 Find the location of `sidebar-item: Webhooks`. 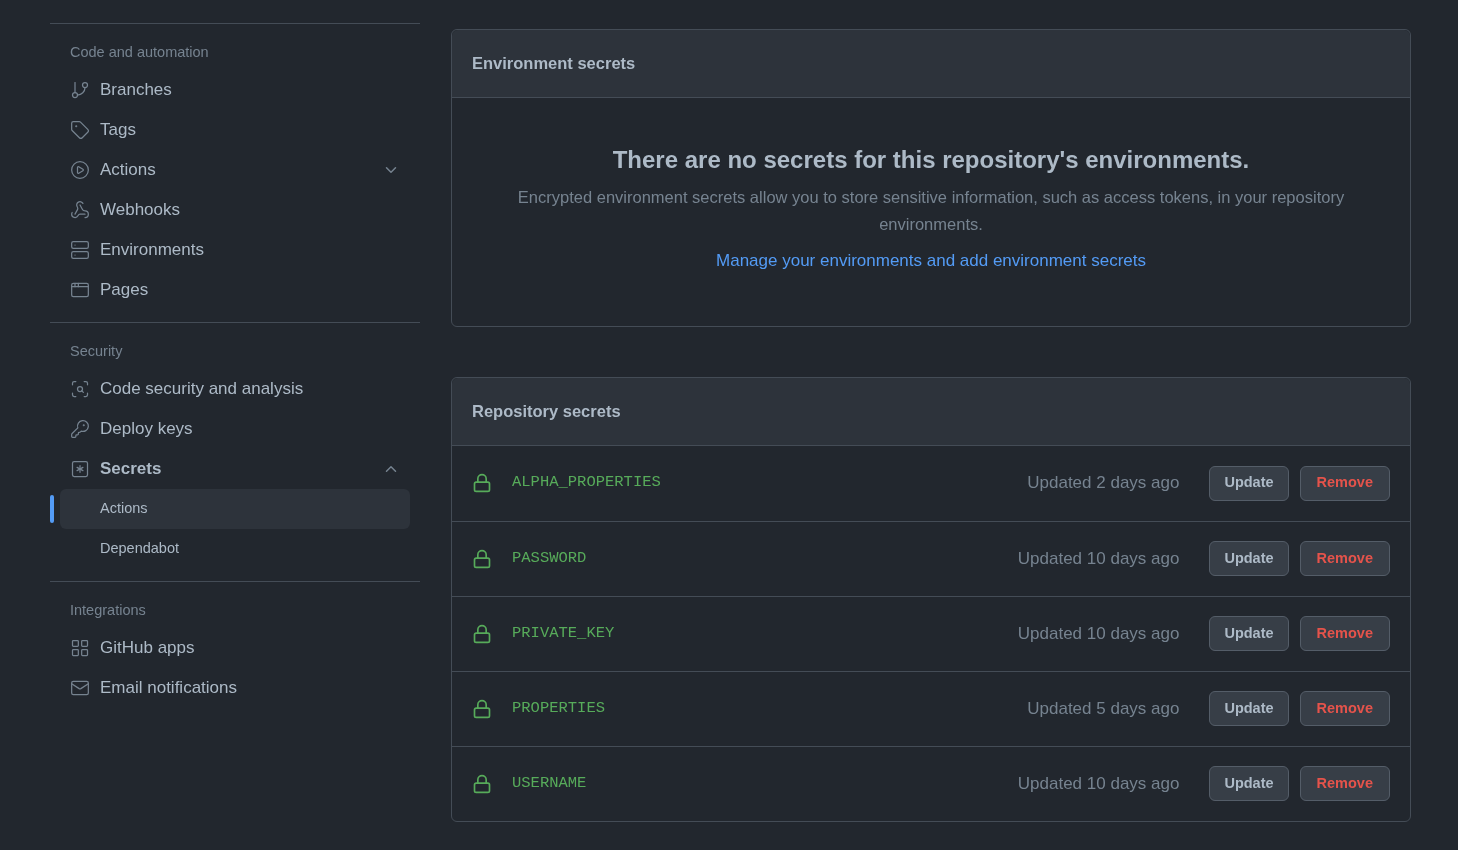

sidebar-item: Webhooks is located at coordinates (235, 210).